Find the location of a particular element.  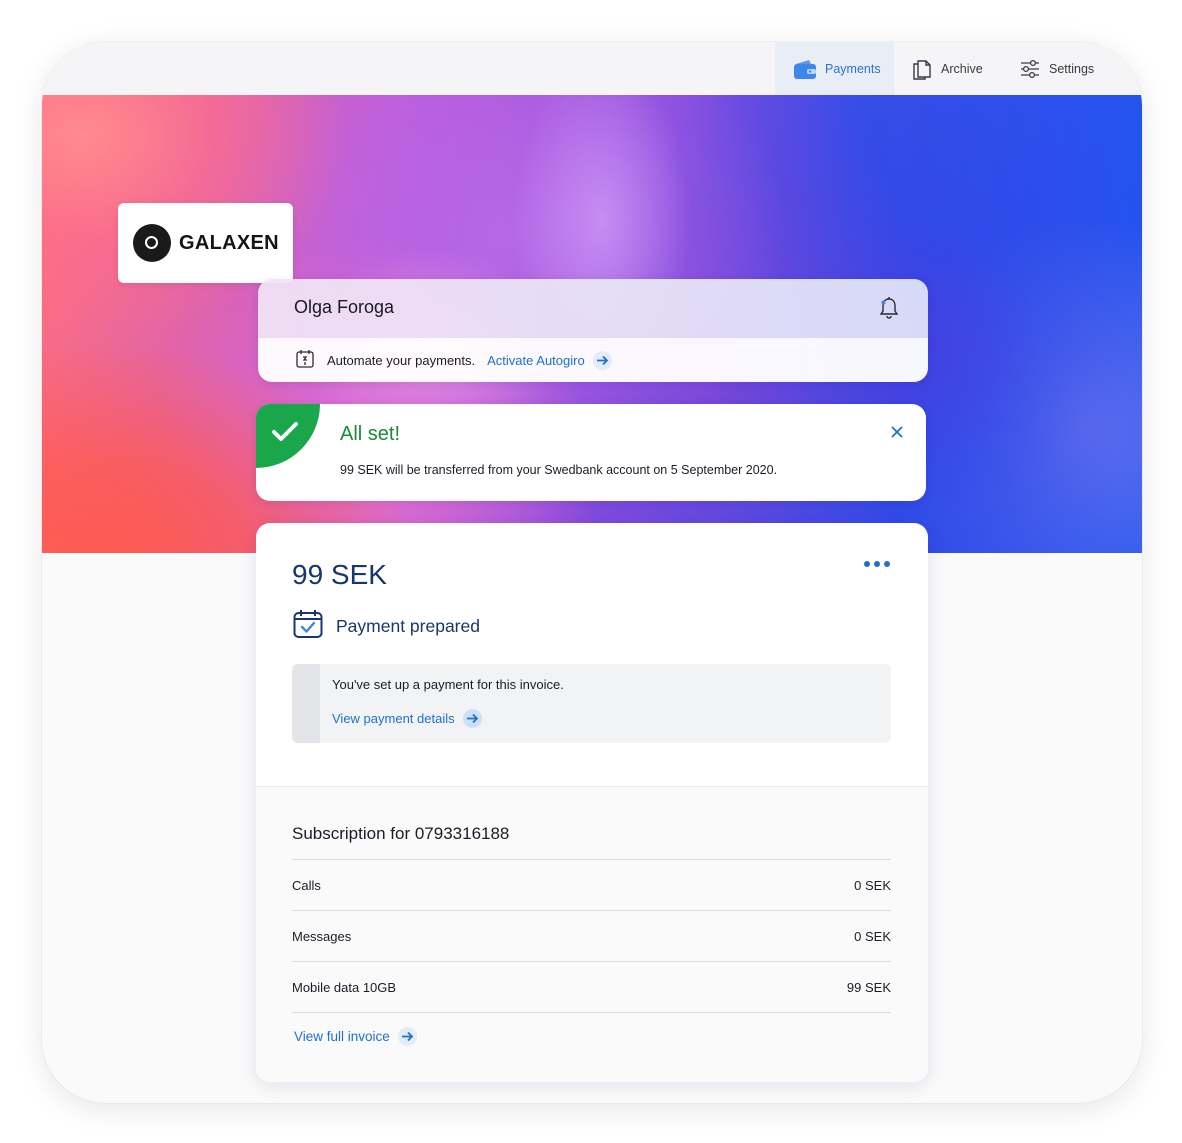

autogiro-text: Automate your payments. is located at coordinates (401, 360).